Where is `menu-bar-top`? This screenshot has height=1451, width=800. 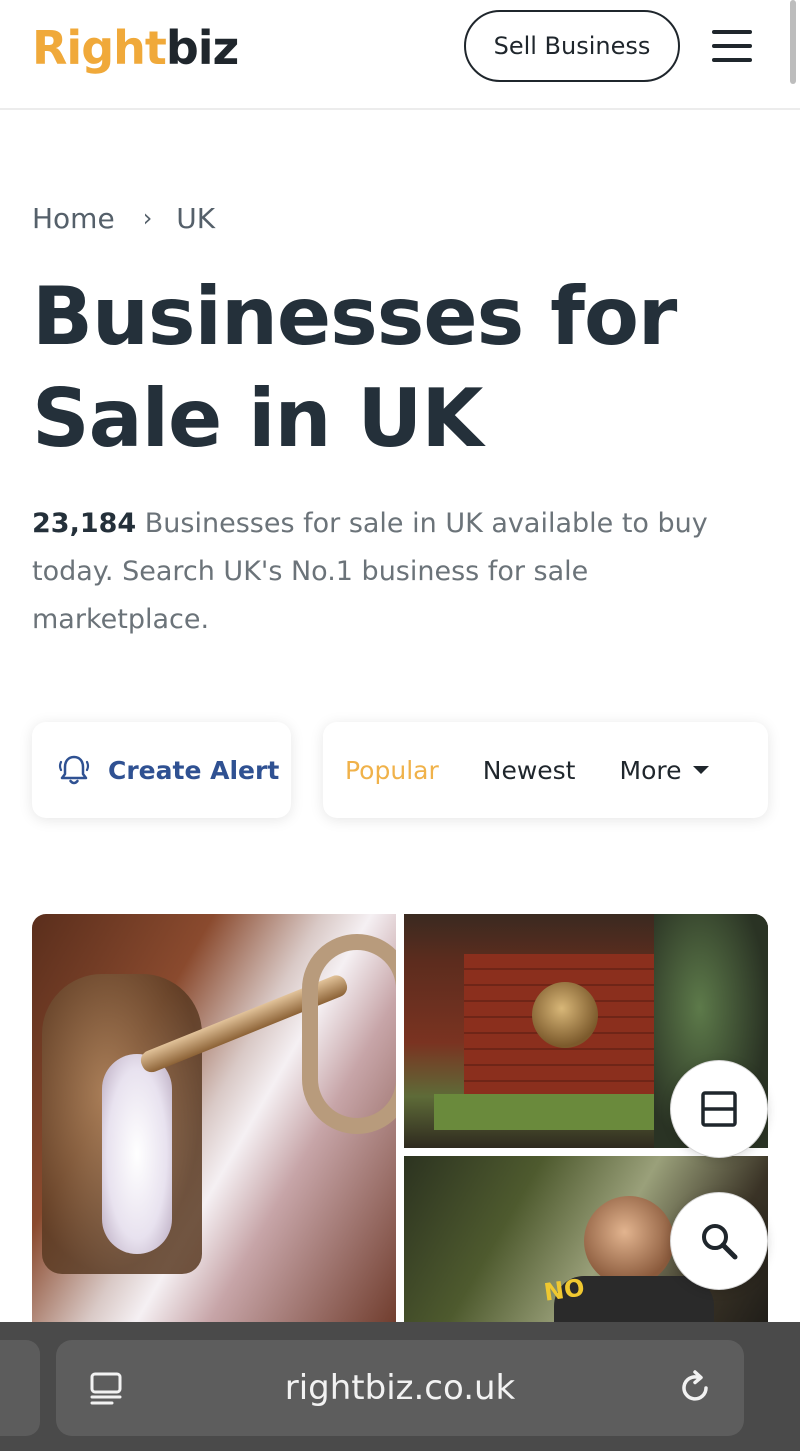 menu-bar-top is located at coordinates (732, 32).